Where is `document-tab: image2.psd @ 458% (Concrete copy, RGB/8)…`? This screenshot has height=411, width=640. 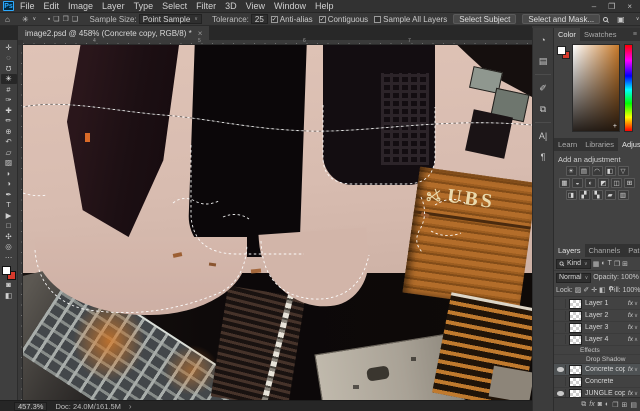 document-tab: image2.psd @ 458% (Concrete copy, RGB/8)… is located at coordinates (114, 33).